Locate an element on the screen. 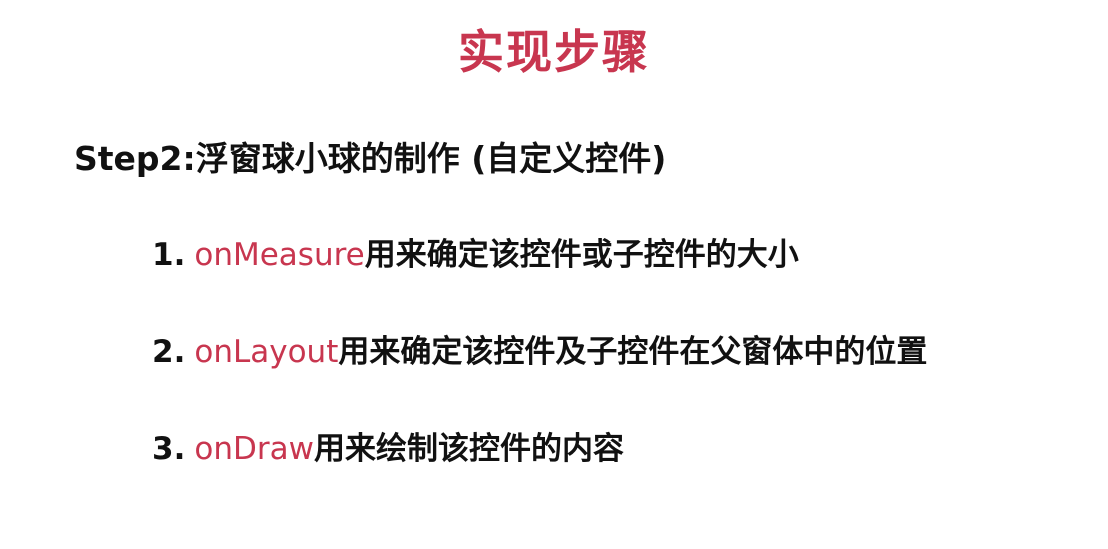 This screenshot has height=549, width=1108. step-description: 用来确定该控件或子控件的大小 is located at coordinates (581, 255).